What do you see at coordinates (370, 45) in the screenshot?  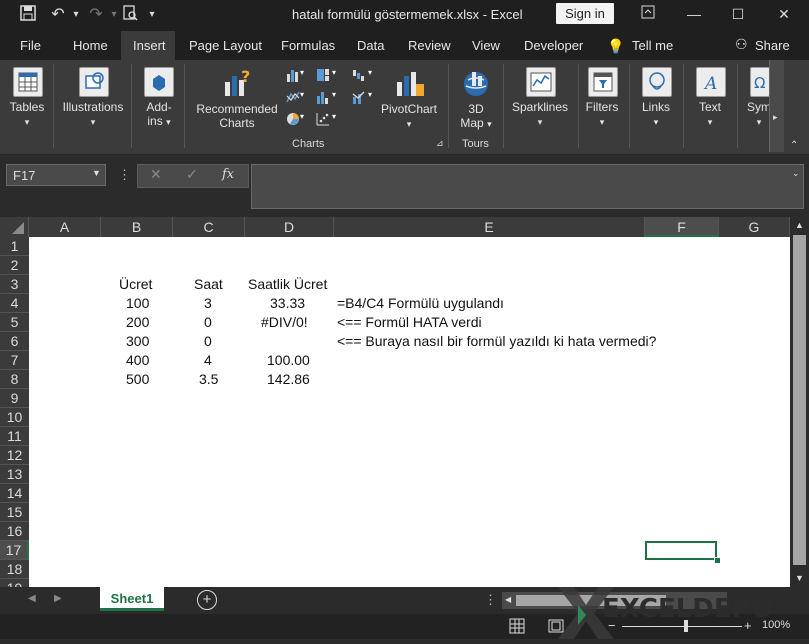 I see `tab-data: Data` at bounding box center [370, 45].